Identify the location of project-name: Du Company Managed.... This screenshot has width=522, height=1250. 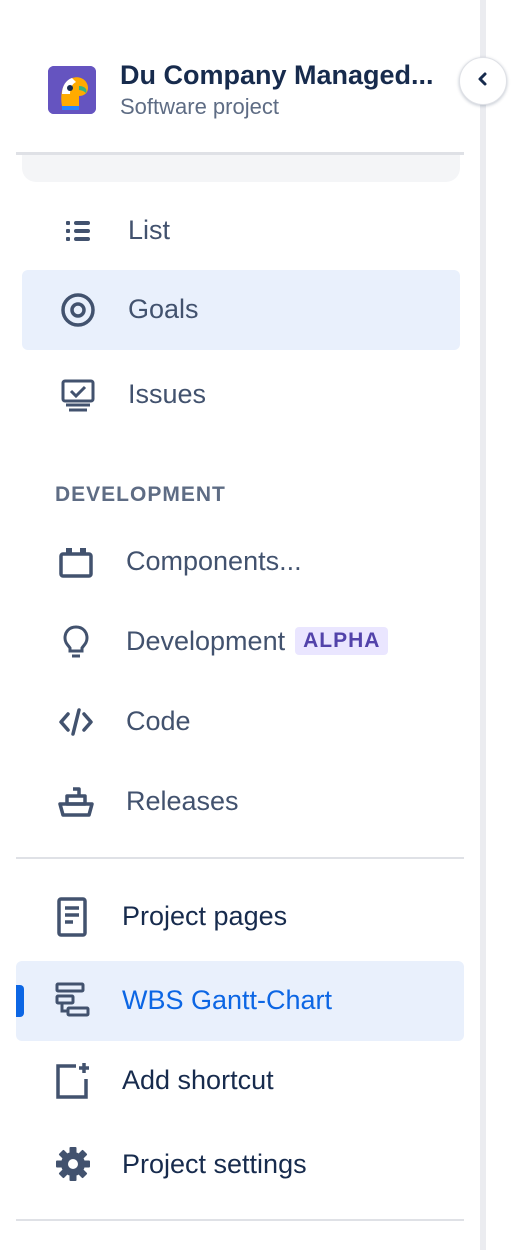
(277, 75).